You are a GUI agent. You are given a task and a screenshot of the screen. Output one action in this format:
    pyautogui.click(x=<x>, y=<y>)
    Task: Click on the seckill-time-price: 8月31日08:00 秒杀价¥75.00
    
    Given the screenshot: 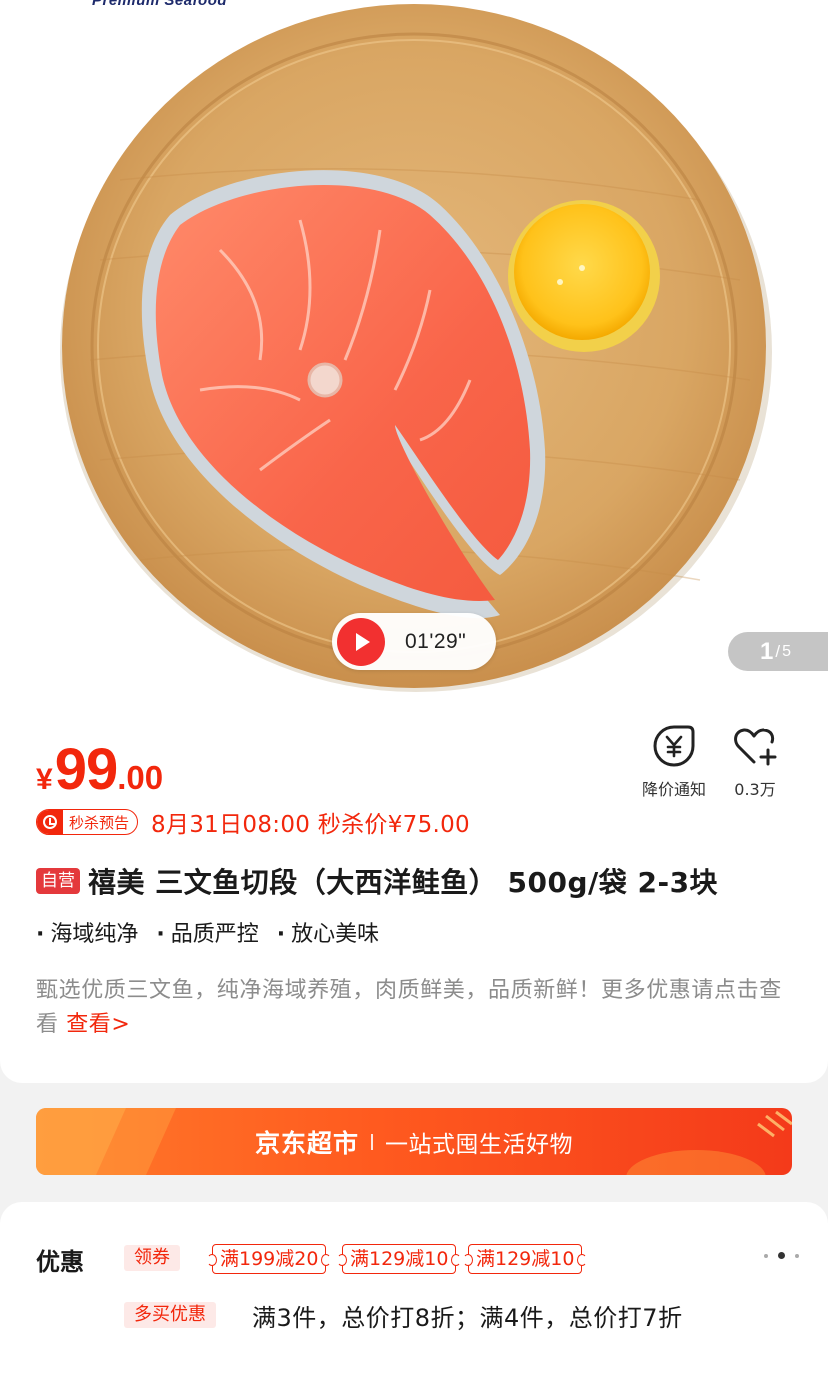 What is the action you would take?
    pyautogui.click(x=310, y=825)
    